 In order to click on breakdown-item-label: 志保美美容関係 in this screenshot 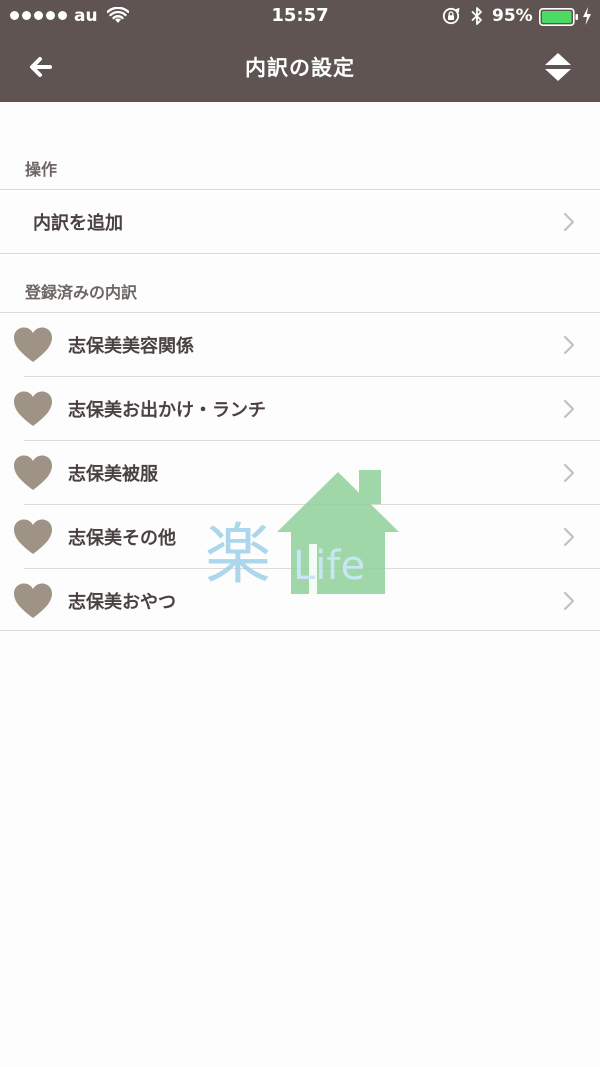, I will do `click(131, 346)`.